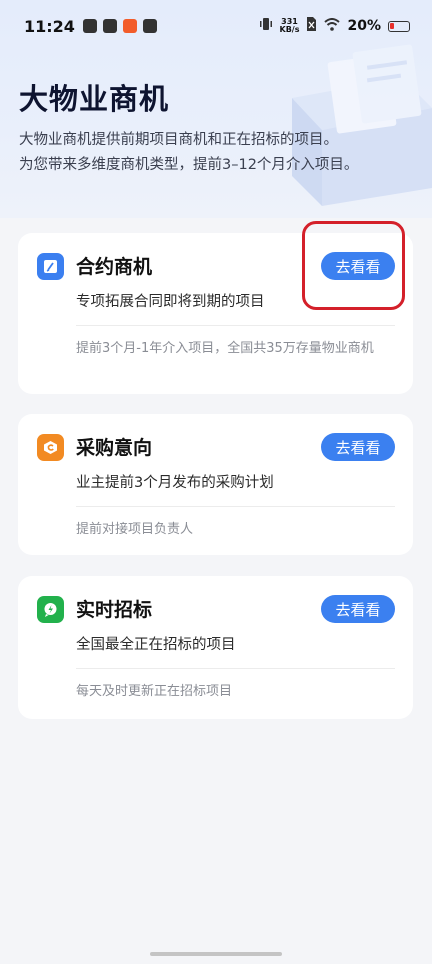 The width and height of the screenshot is (432, 964). What do you see at coordinates (50, 266) in the screenshot?
I see `contract-icon` at bounding box center [50, 266].